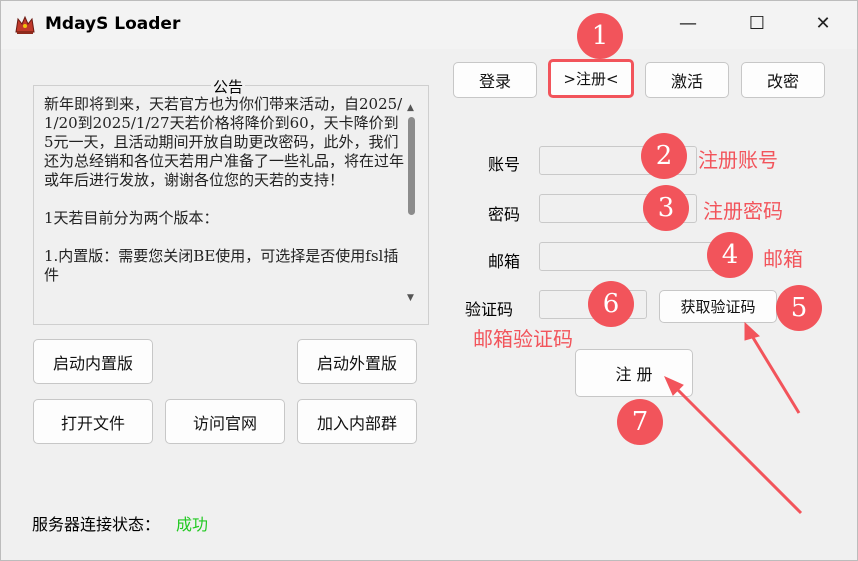 The image size is (858, 561). What do you see at coordinates (489, 309) in the screenshot?
I see `code-label: 验证码` at bounding box center [489, 309].